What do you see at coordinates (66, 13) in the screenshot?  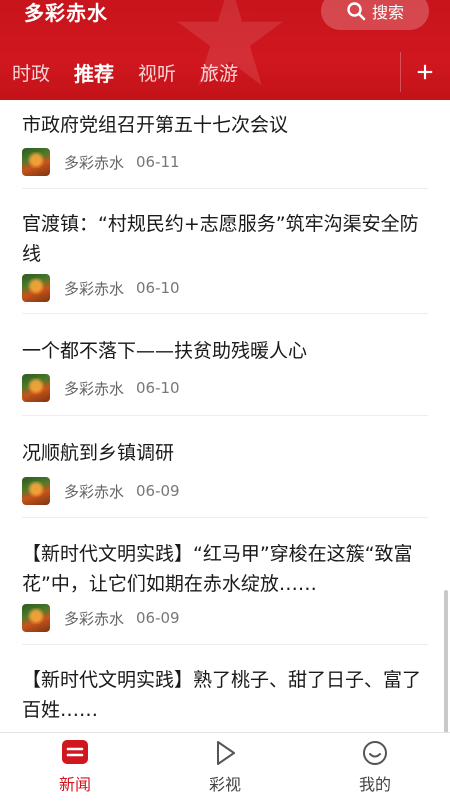 I see `app-title: 多彩赤水` at bounding box center [66, 13].